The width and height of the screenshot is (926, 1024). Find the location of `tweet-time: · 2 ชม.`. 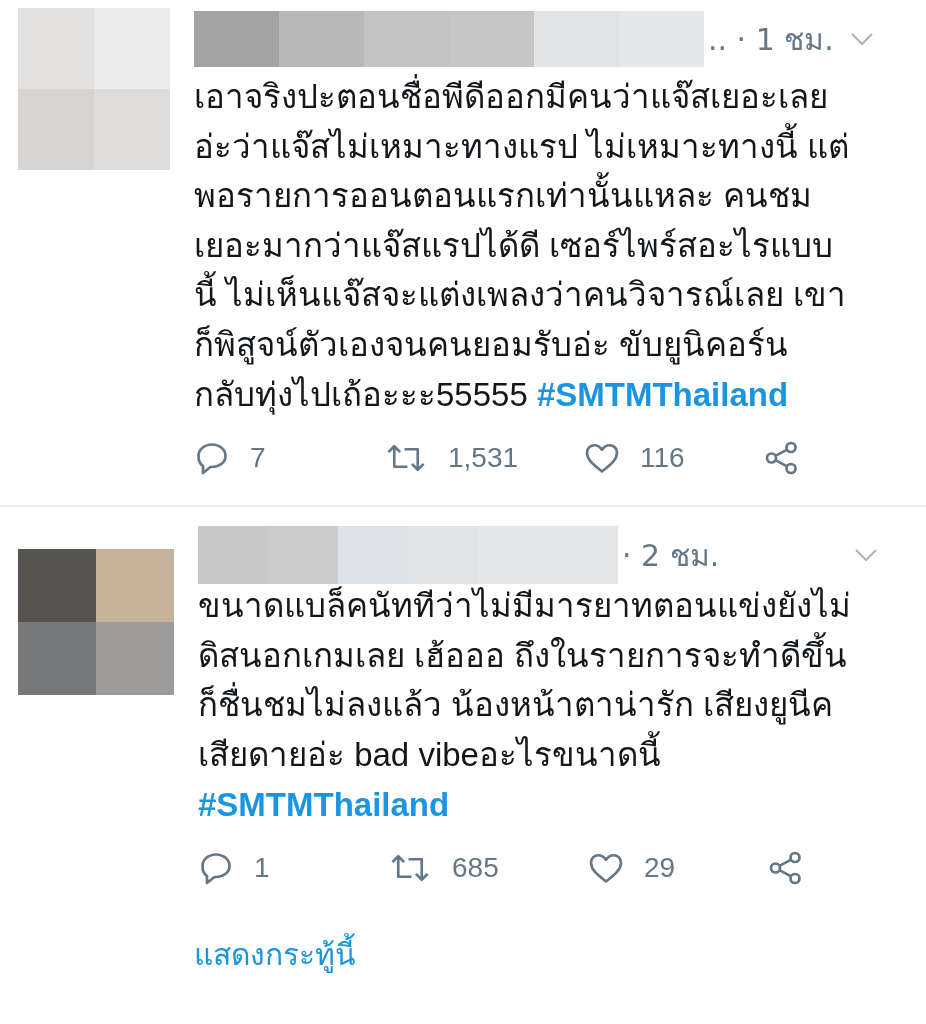

tweet-time: · 2 ชม. is located at coordinates (671, 555).